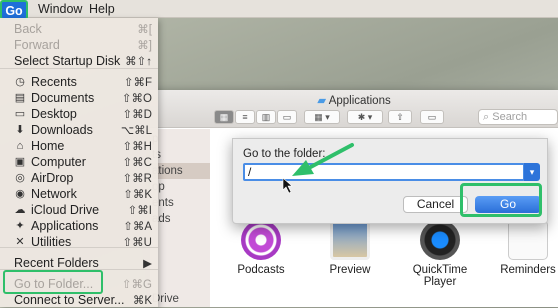  What do you see at coordinates (62, 130) in the screenshot?
I see `menu-item-label: Downloads` at bounding box center [62, 130].